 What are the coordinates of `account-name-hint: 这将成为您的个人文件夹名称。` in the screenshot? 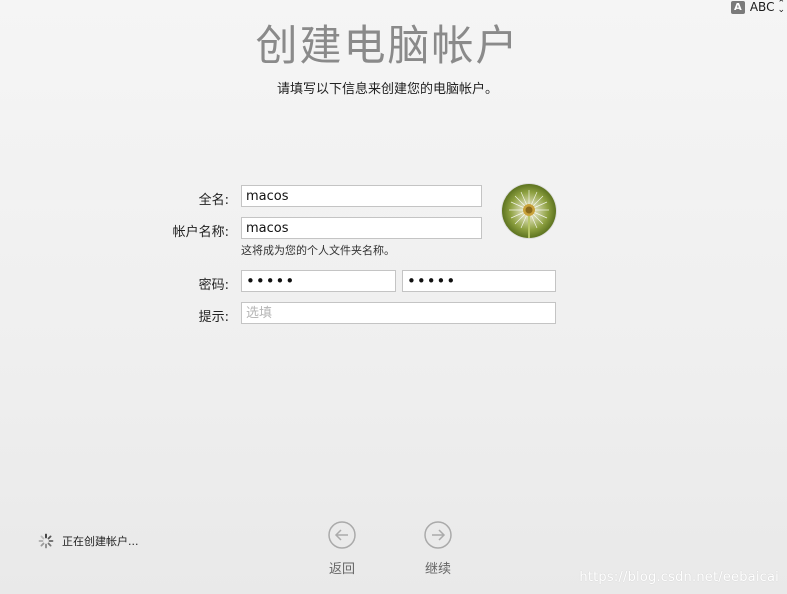 It's located at (318, 250).